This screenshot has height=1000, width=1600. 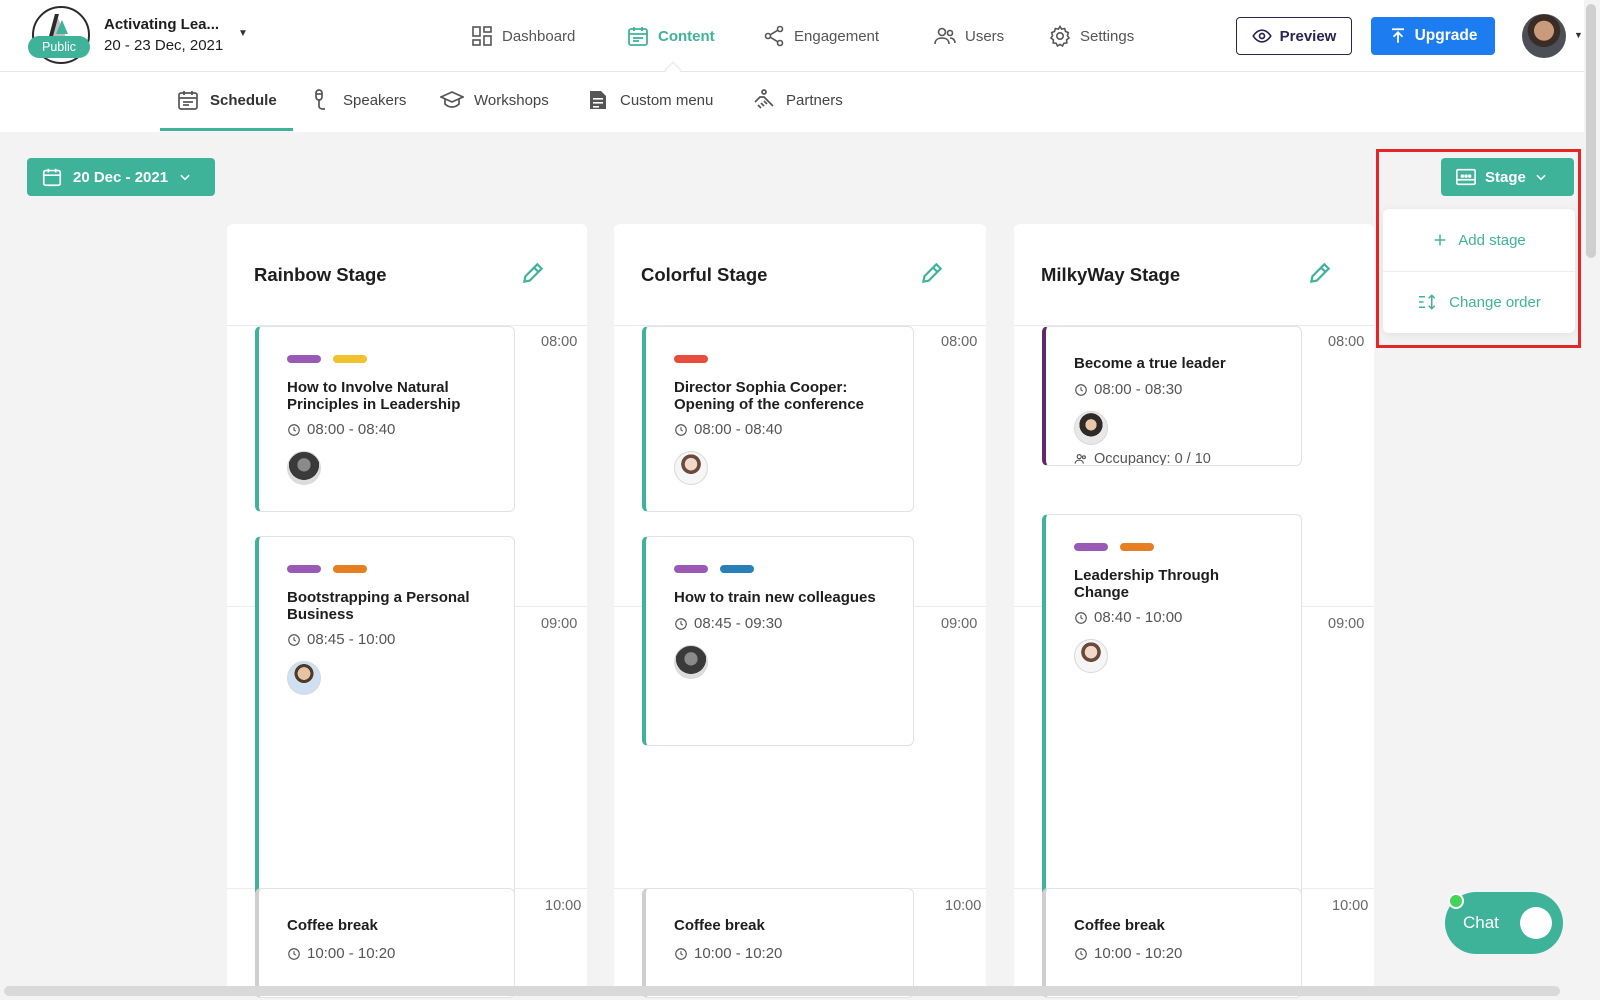 I want to click on nav-users: Users, so click(x=968, y=36).